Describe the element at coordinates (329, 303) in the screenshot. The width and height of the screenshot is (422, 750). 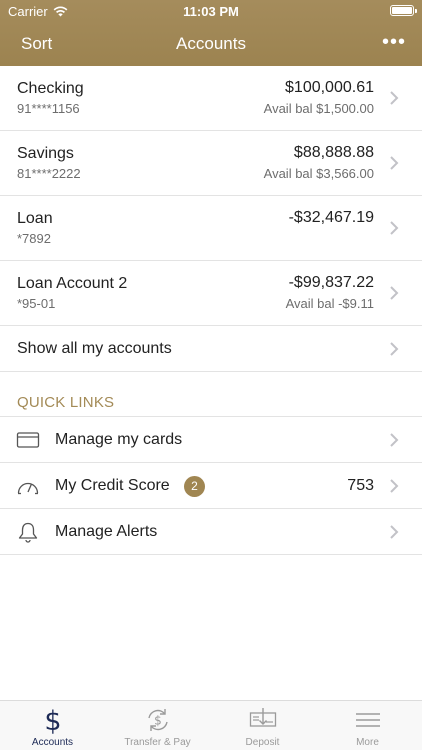
I see `available-balance: Avail bal -$9.11` at that location.